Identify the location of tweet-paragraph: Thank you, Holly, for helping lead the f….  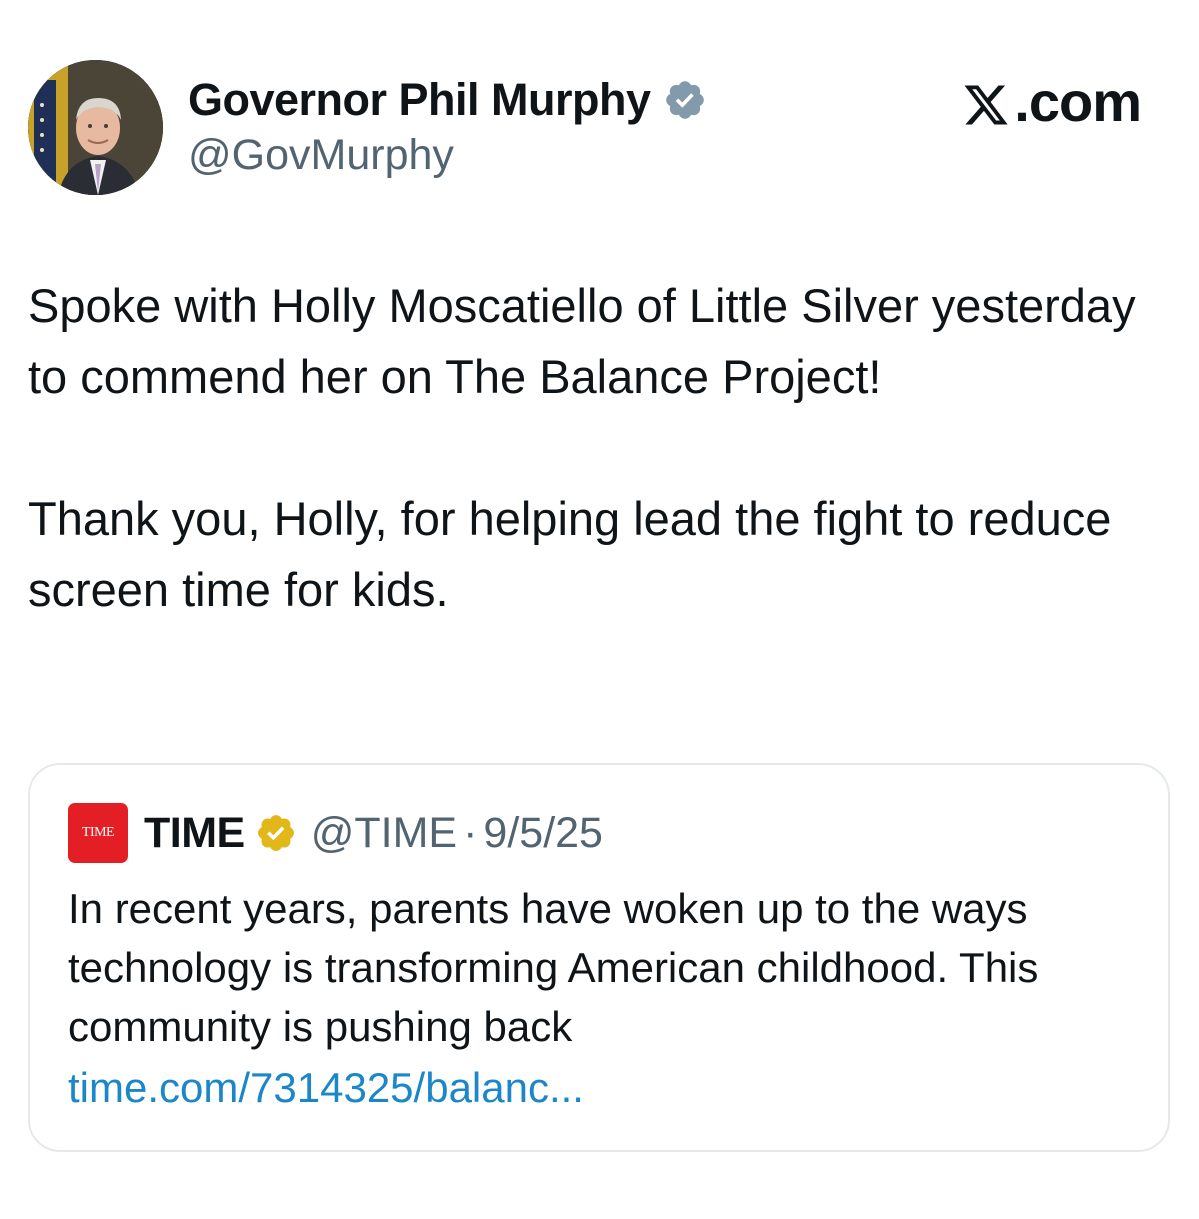
(570, 554).